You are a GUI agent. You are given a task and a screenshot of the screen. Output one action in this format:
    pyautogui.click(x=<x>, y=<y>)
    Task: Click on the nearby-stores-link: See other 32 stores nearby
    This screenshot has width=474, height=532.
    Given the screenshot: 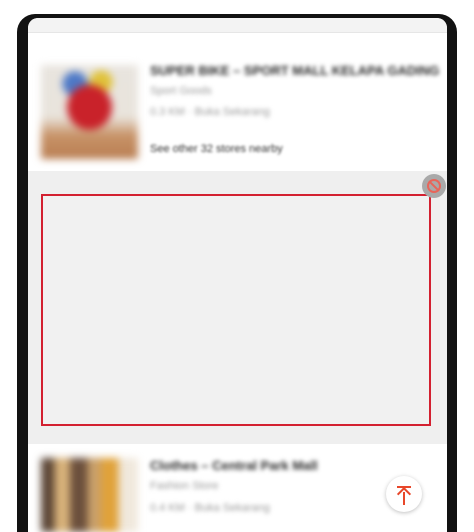 What is the action you would take?
    pyautogui.click(x=216, y=149)
    